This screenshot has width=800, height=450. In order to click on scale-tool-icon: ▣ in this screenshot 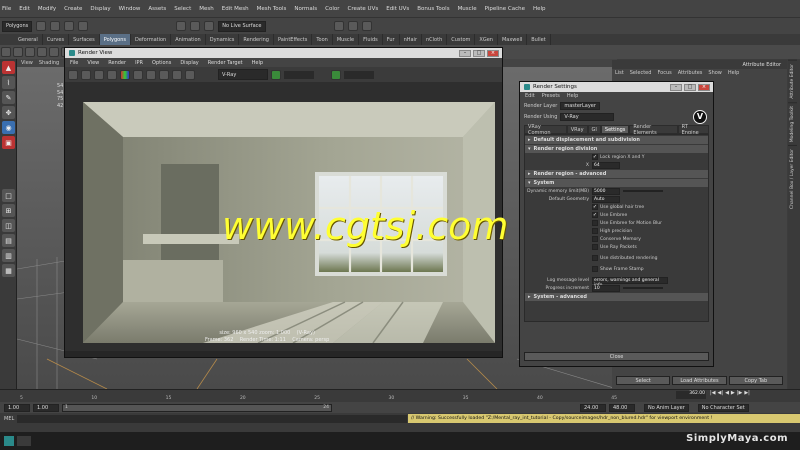, I will do `click(8, 142)`.